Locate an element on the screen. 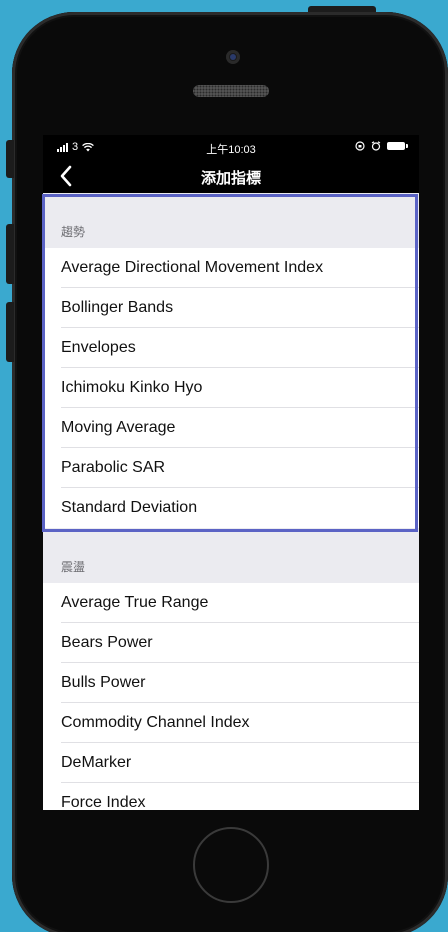  list-item: Force Index is located at coordinates (231, 796).